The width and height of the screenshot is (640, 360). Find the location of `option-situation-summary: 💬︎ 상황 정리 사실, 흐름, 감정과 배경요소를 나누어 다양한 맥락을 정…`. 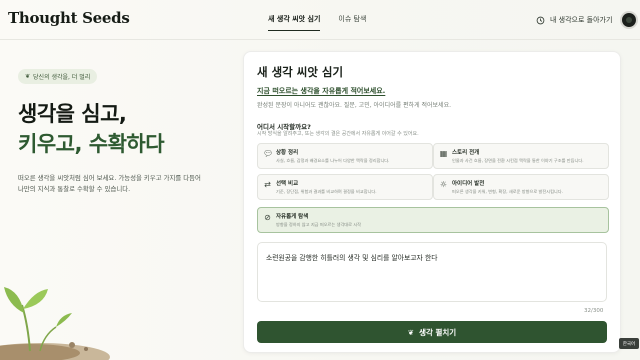

option-situation-summary: 💬︎ 상황 정리 사실, 흐름, 감정과 배경요소를 나누어 다양한 맥락을 정… is located at coordinates (345, 156).